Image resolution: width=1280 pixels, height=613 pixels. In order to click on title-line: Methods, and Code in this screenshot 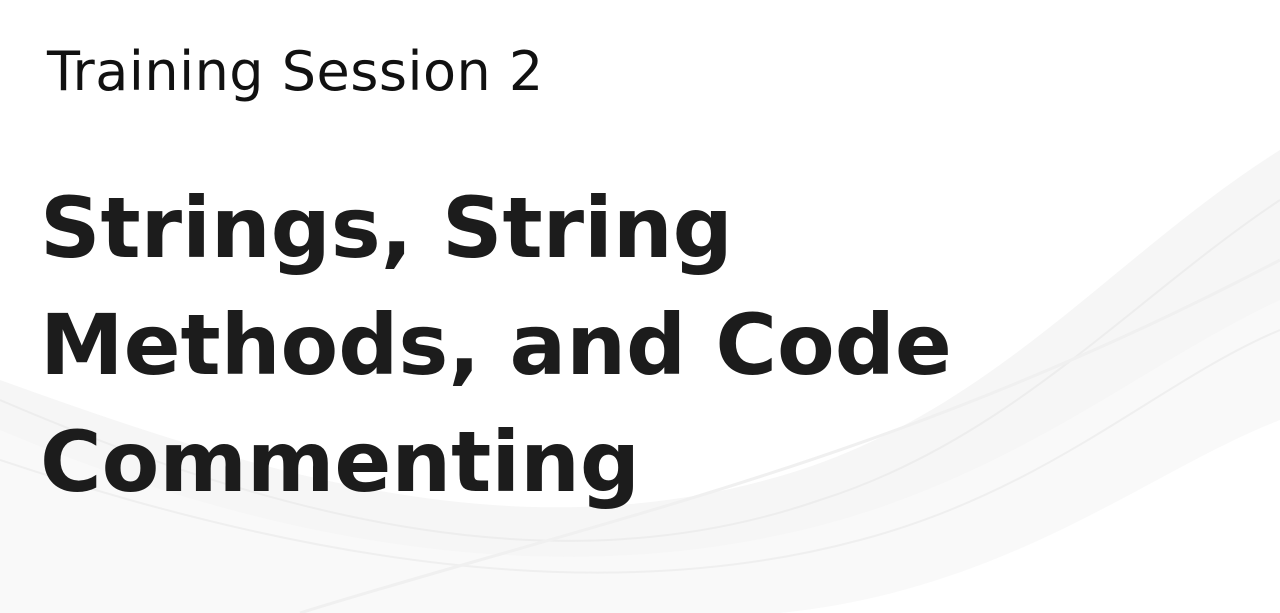, I will do `click(496, 345)`.